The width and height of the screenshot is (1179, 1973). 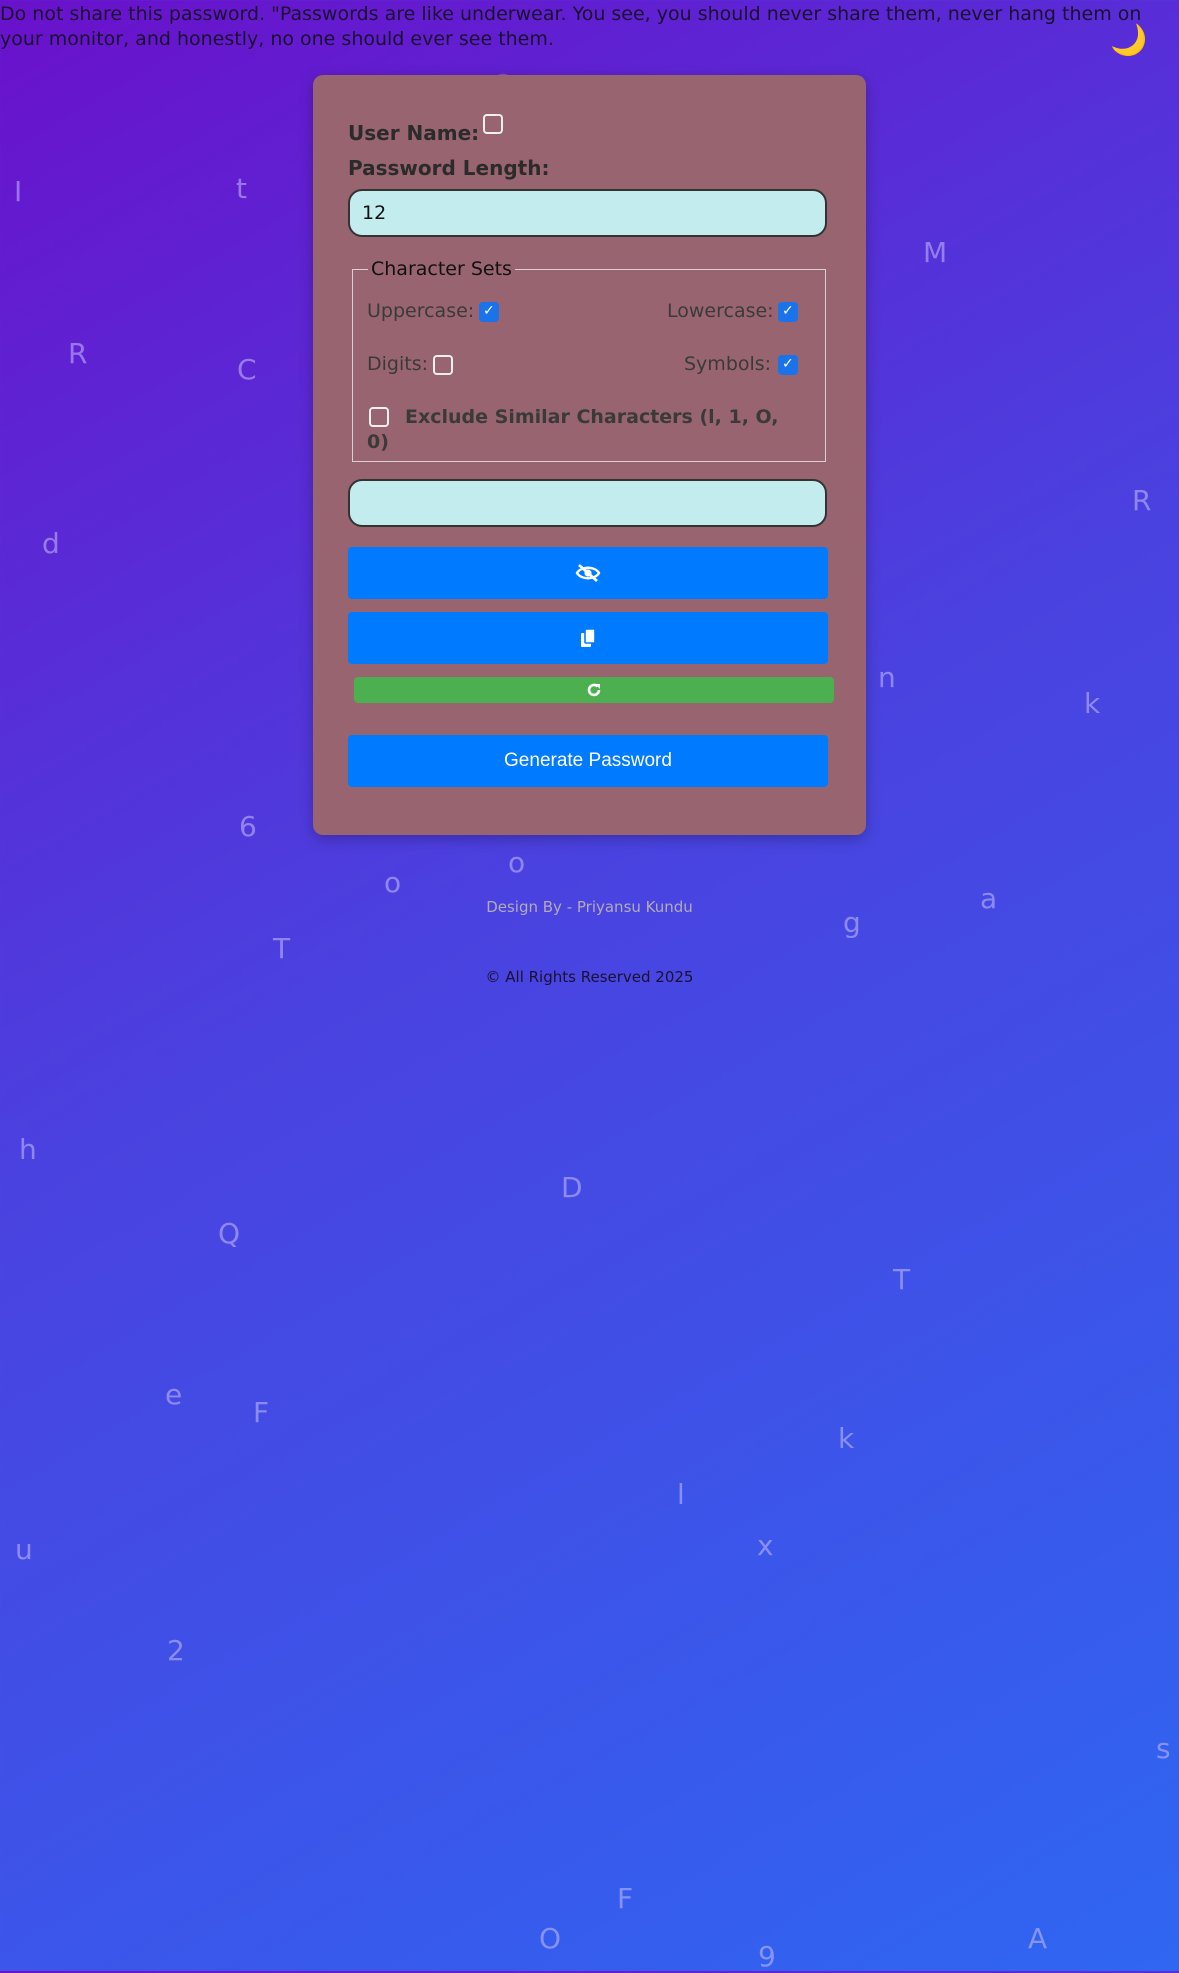 What do you see at coordinates (767, 1956) in the screenshot?
I see `bg-letter: 9` at bounding box center [767, 1956].